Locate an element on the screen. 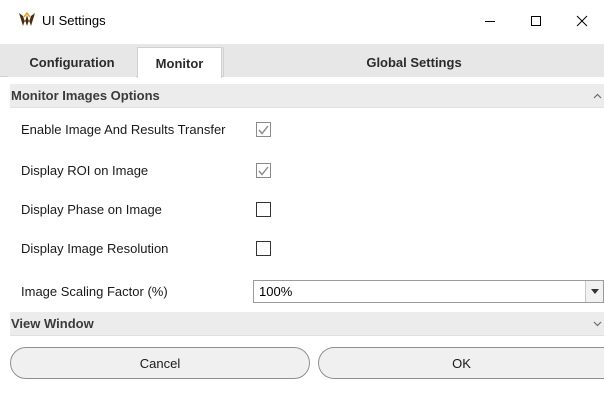 The height and width of the screenshot is (418, 604). close-icon is located at coordinates (582, 21).